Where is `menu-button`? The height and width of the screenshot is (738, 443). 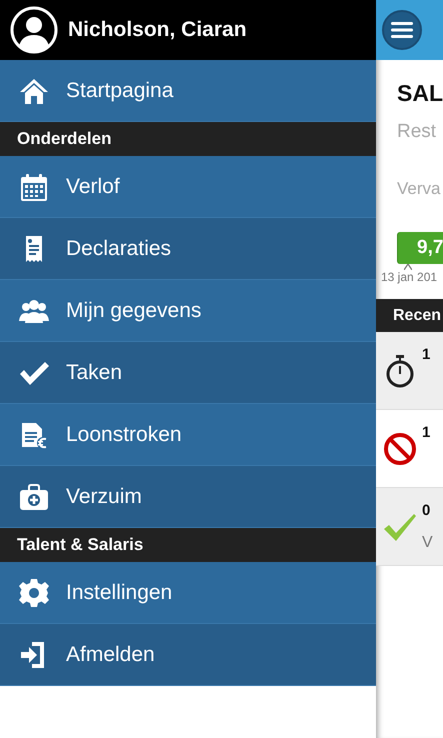
menu-button is located at coordinates (402, 30).